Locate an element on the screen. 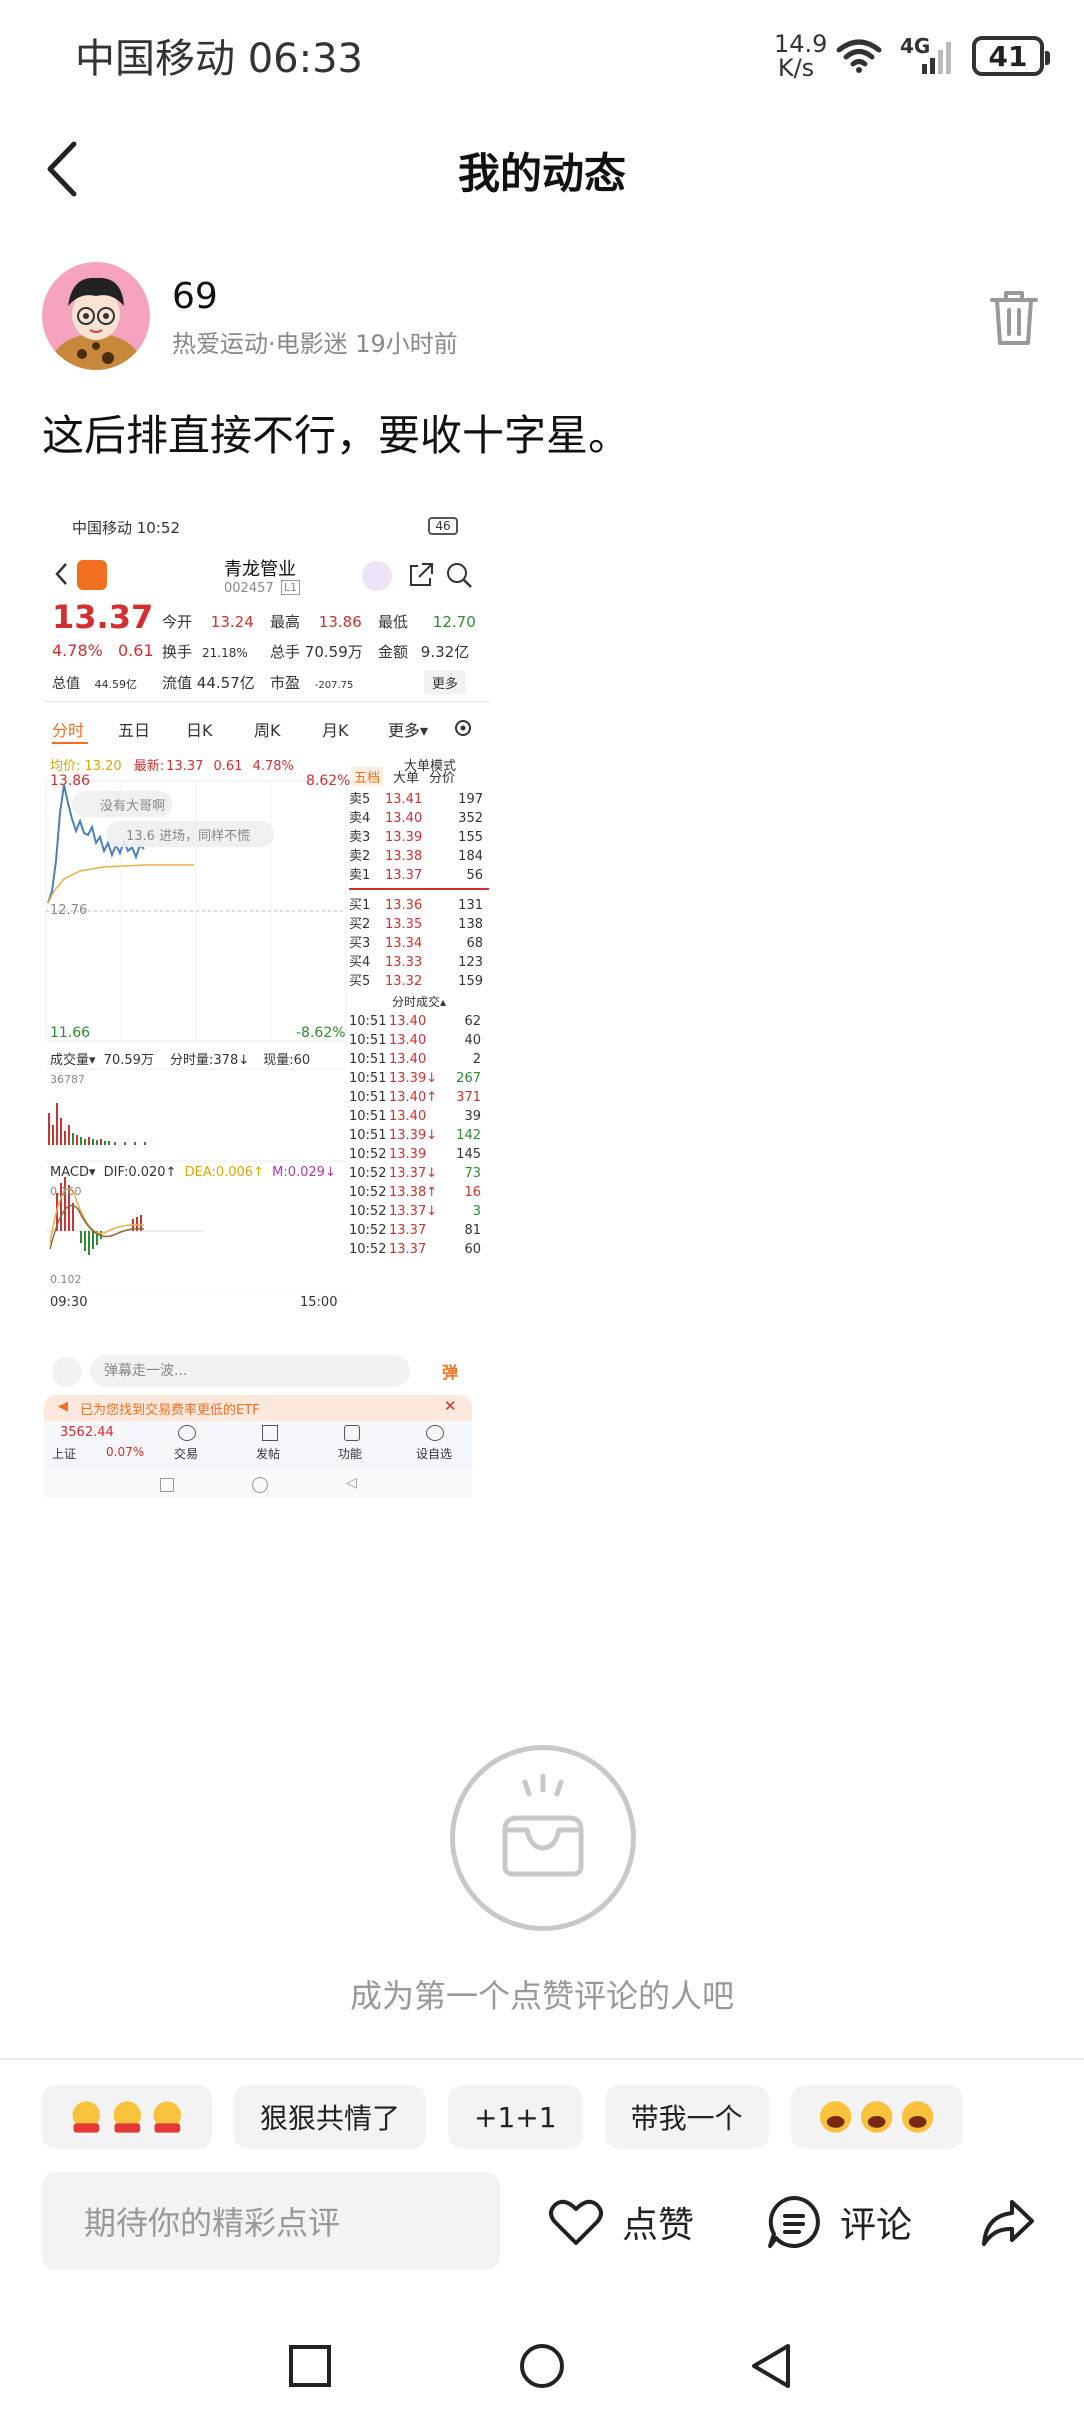 The height and width of the screenshot is (2412, 1084). trade-row-cell: 73 is located at coordinates (472, 1173).